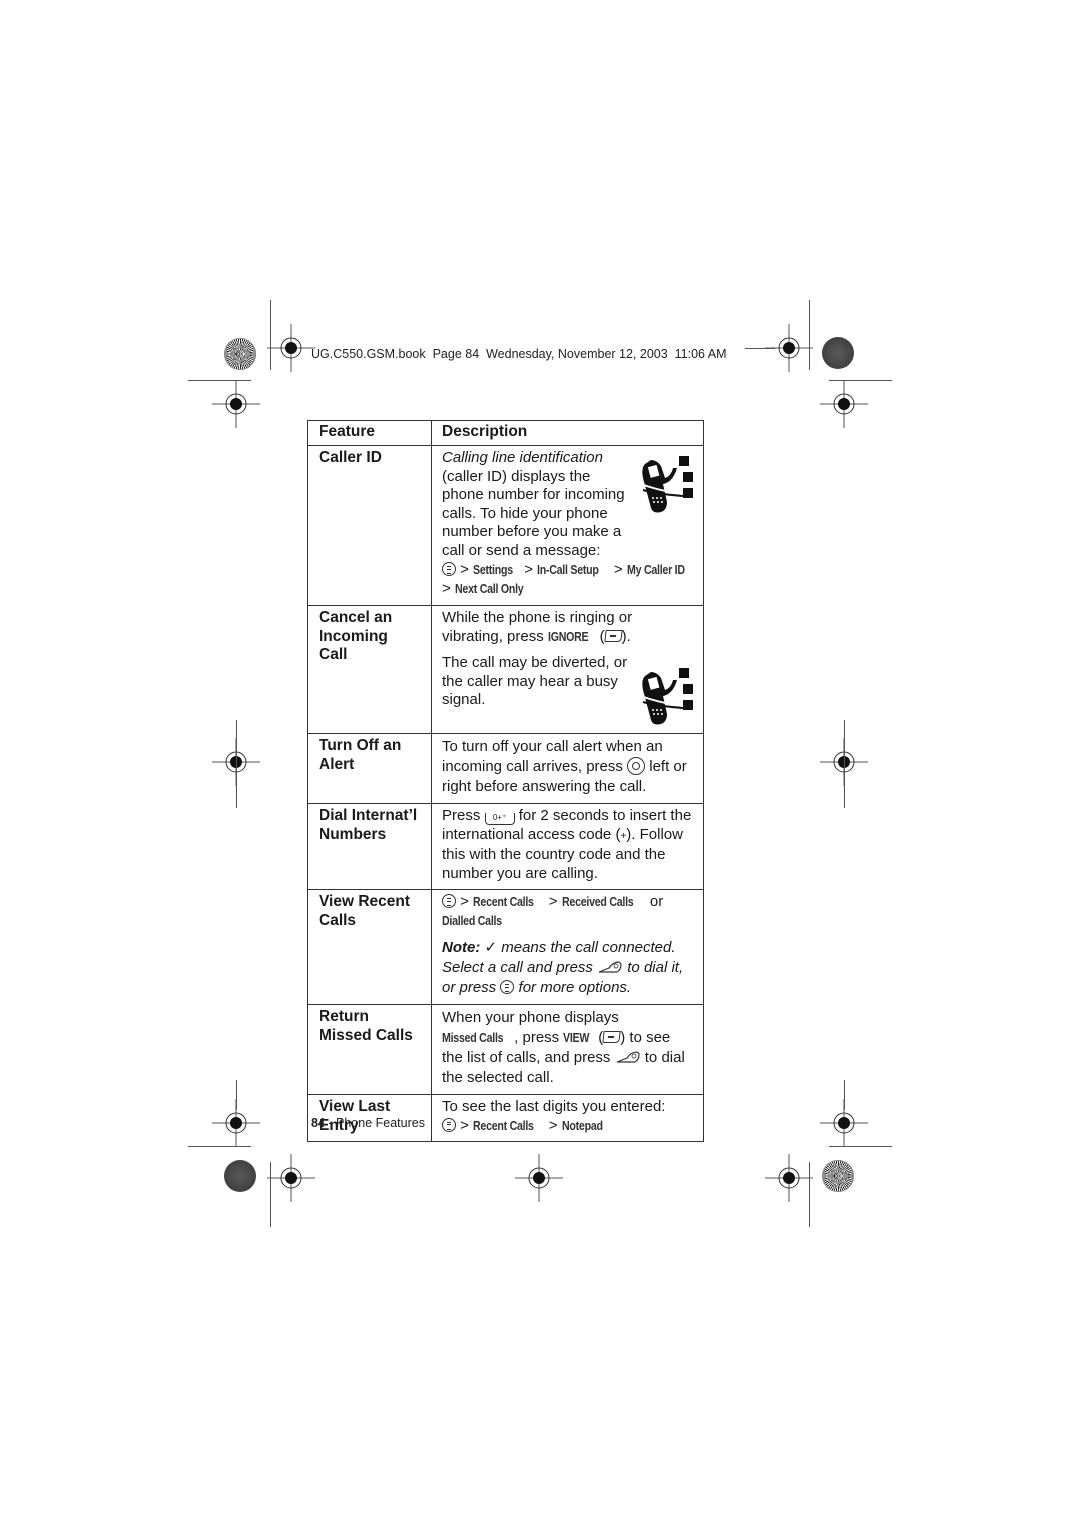  I want to click on section-name: - Phone Features, so click(374, 1123).